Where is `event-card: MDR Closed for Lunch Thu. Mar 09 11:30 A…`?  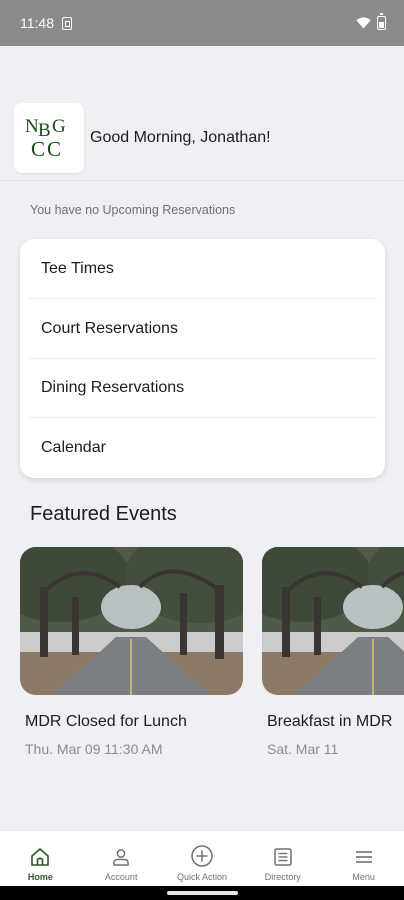 event-card: MDR Closed for Lunch Thu. Mar 09 11:30 A… is located at coordinates (131, 652).